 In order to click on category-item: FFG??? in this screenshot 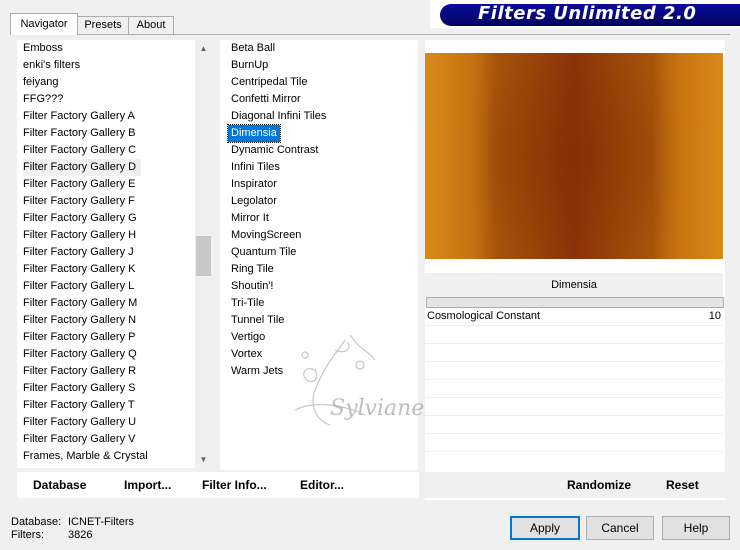, I will do `click(84, 99)`.